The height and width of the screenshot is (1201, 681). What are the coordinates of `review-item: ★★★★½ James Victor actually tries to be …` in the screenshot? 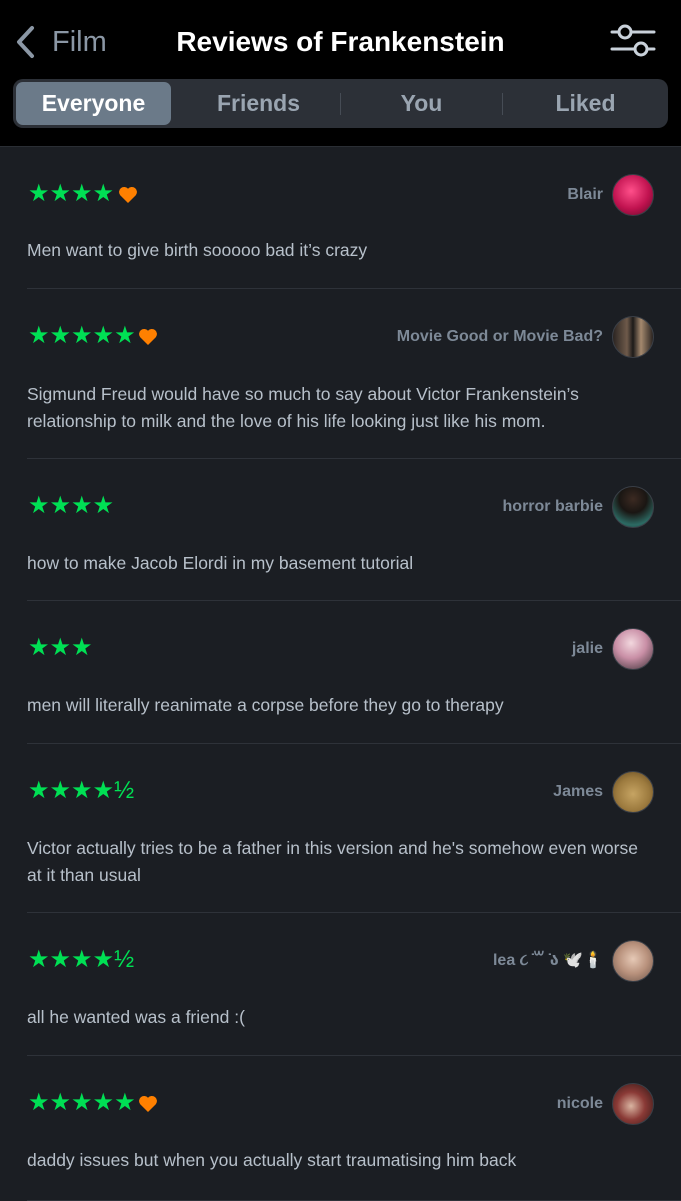 It's located at (340, 828).